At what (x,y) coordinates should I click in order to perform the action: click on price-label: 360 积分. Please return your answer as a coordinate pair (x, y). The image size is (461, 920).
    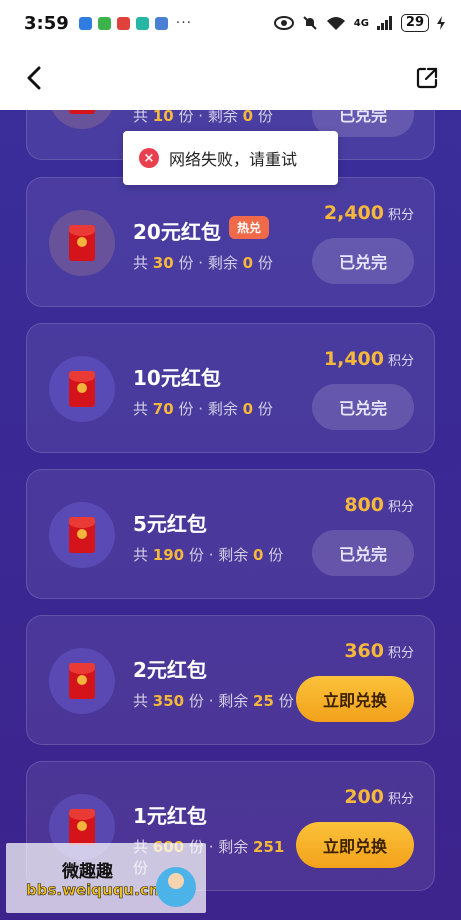
    Looking at the image, I should click on (379, 651).